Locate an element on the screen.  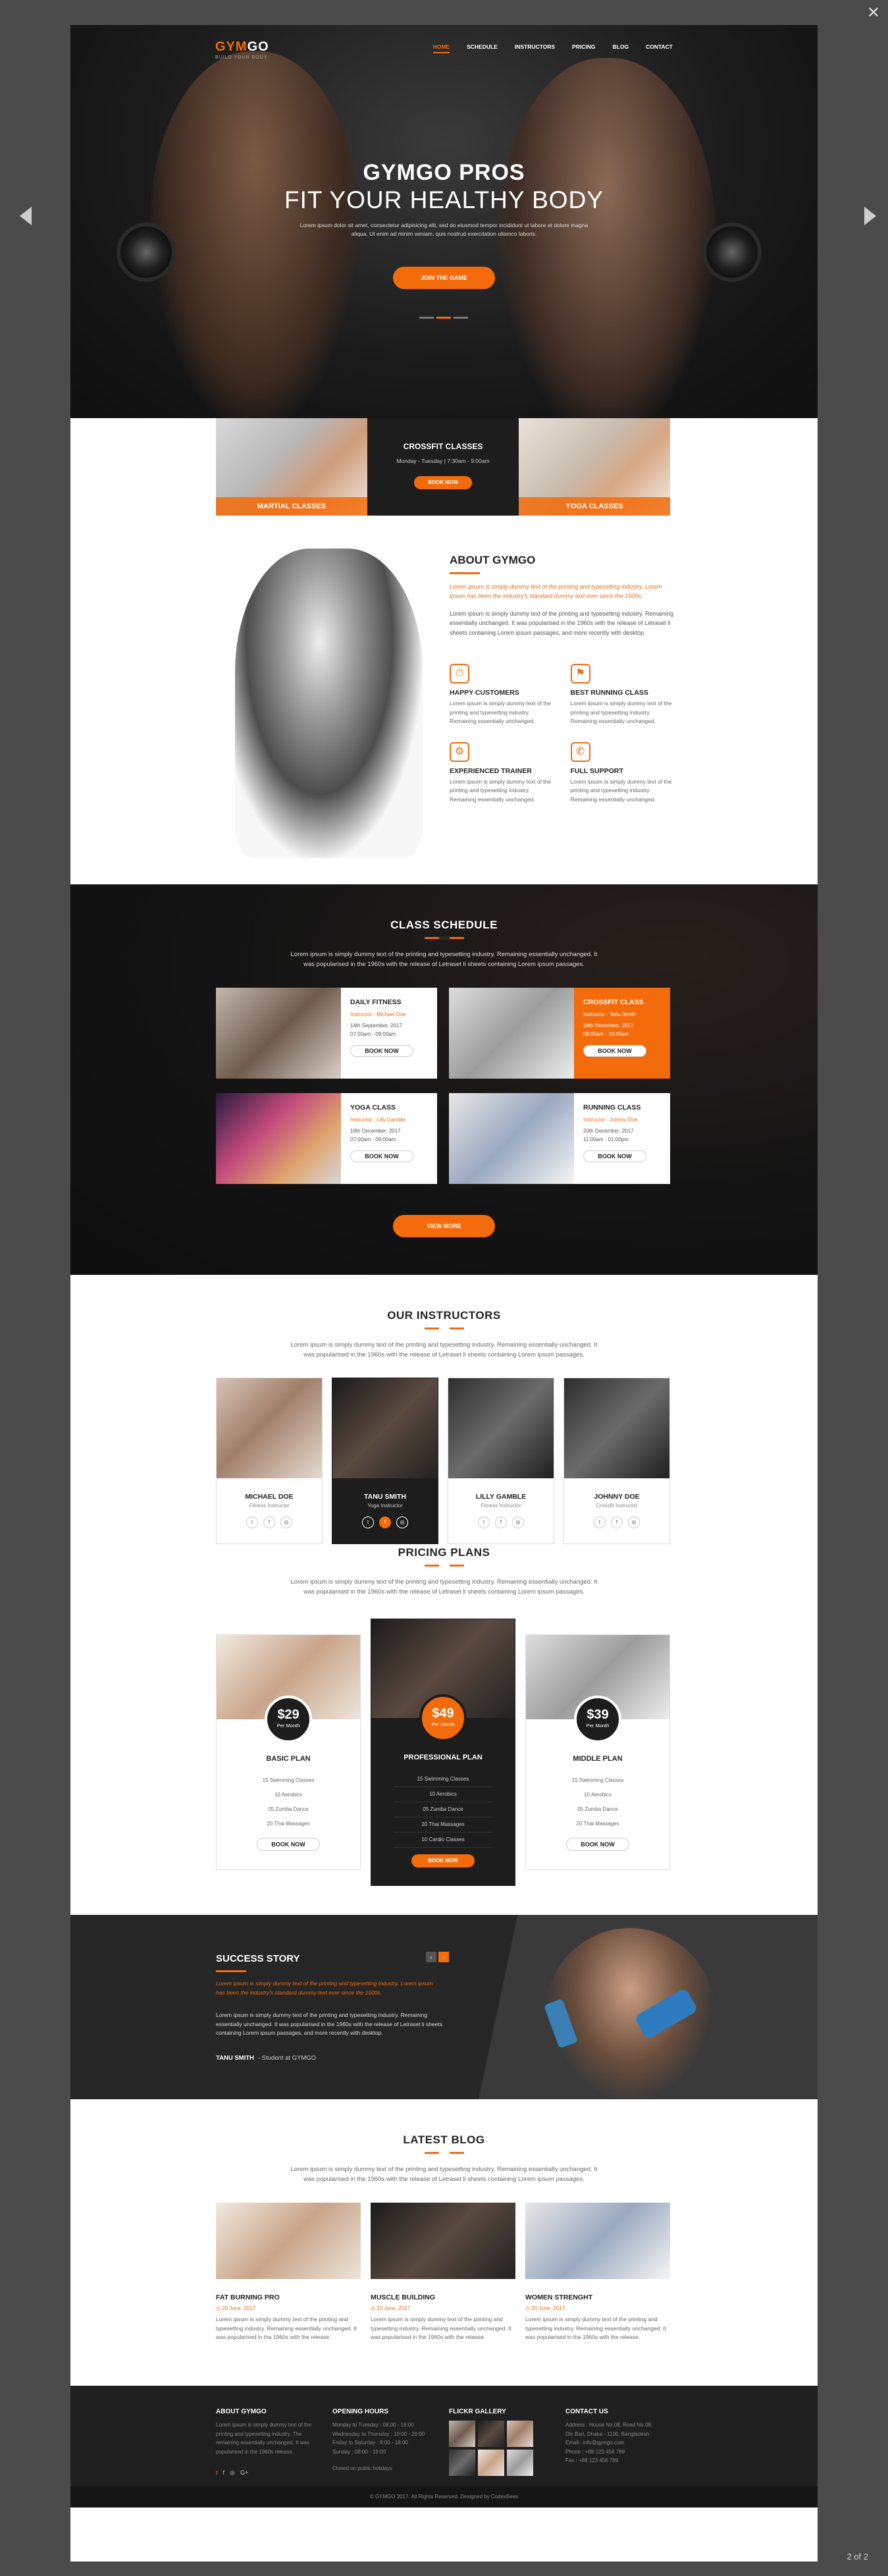
pricing-title: PRICING PLANS is located at coordinates (444, 1552).